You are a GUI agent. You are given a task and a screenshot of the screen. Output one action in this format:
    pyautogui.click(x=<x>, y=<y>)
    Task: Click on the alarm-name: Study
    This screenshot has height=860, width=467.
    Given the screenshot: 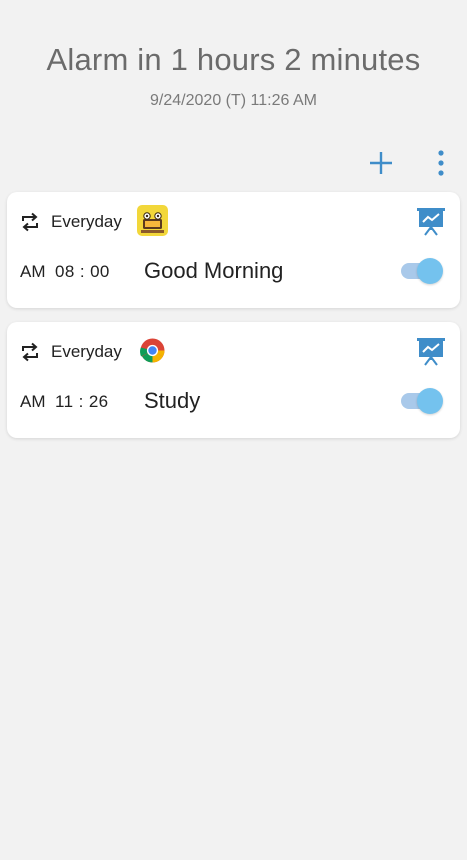 What is the action you would take?
    pyautogui.click(x=172, y=400)
    